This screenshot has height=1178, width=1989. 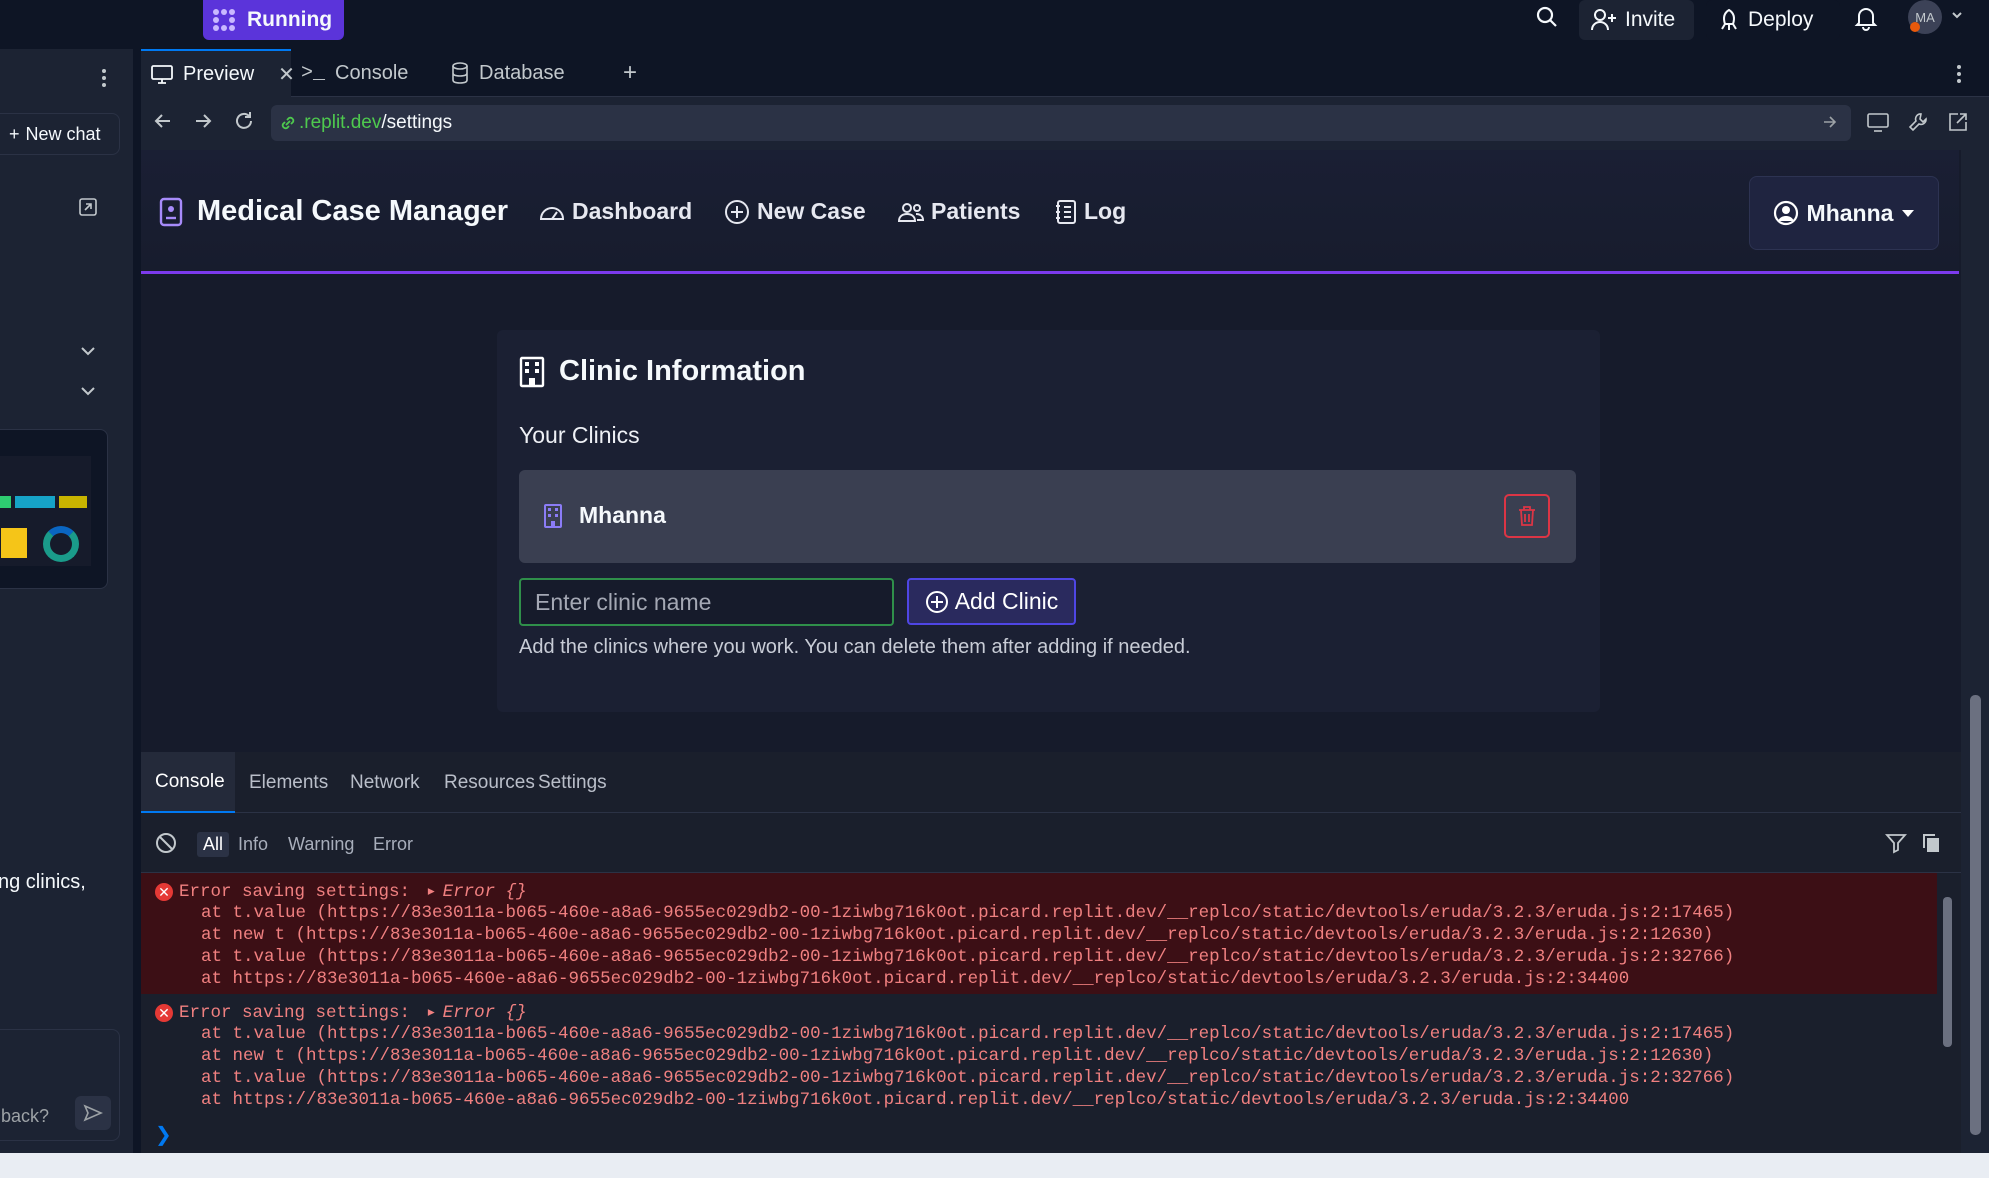 What do you see at coordinates (60, 1085) in the screenshot?
I see `chat-input: back?` at bounding box center [60, 1085].